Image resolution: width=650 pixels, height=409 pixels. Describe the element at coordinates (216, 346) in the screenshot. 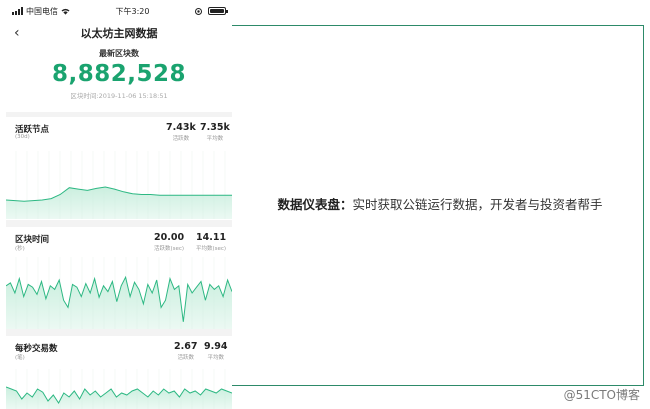

I see `stat-value: 9.94` at that location.